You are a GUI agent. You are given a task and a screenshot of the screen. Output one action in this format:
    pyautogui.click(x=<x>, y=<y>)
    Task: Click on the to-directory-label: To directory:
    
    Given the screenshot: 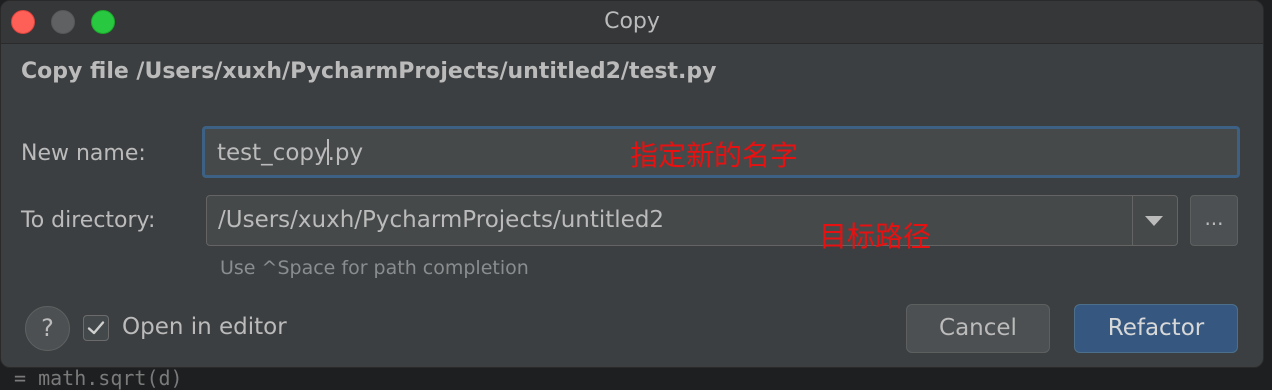 What is the action you would take?
    pyautogui.click(x=88, y=220)
    